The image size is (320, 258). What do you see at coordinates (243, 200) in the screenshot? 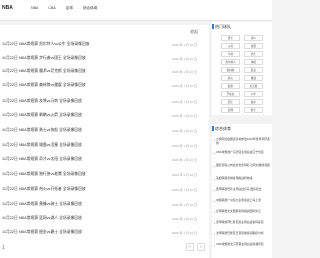
I see `news-item: 中超联赛广州恒大主场迎战上海上港` at bounding box center [243, 200].